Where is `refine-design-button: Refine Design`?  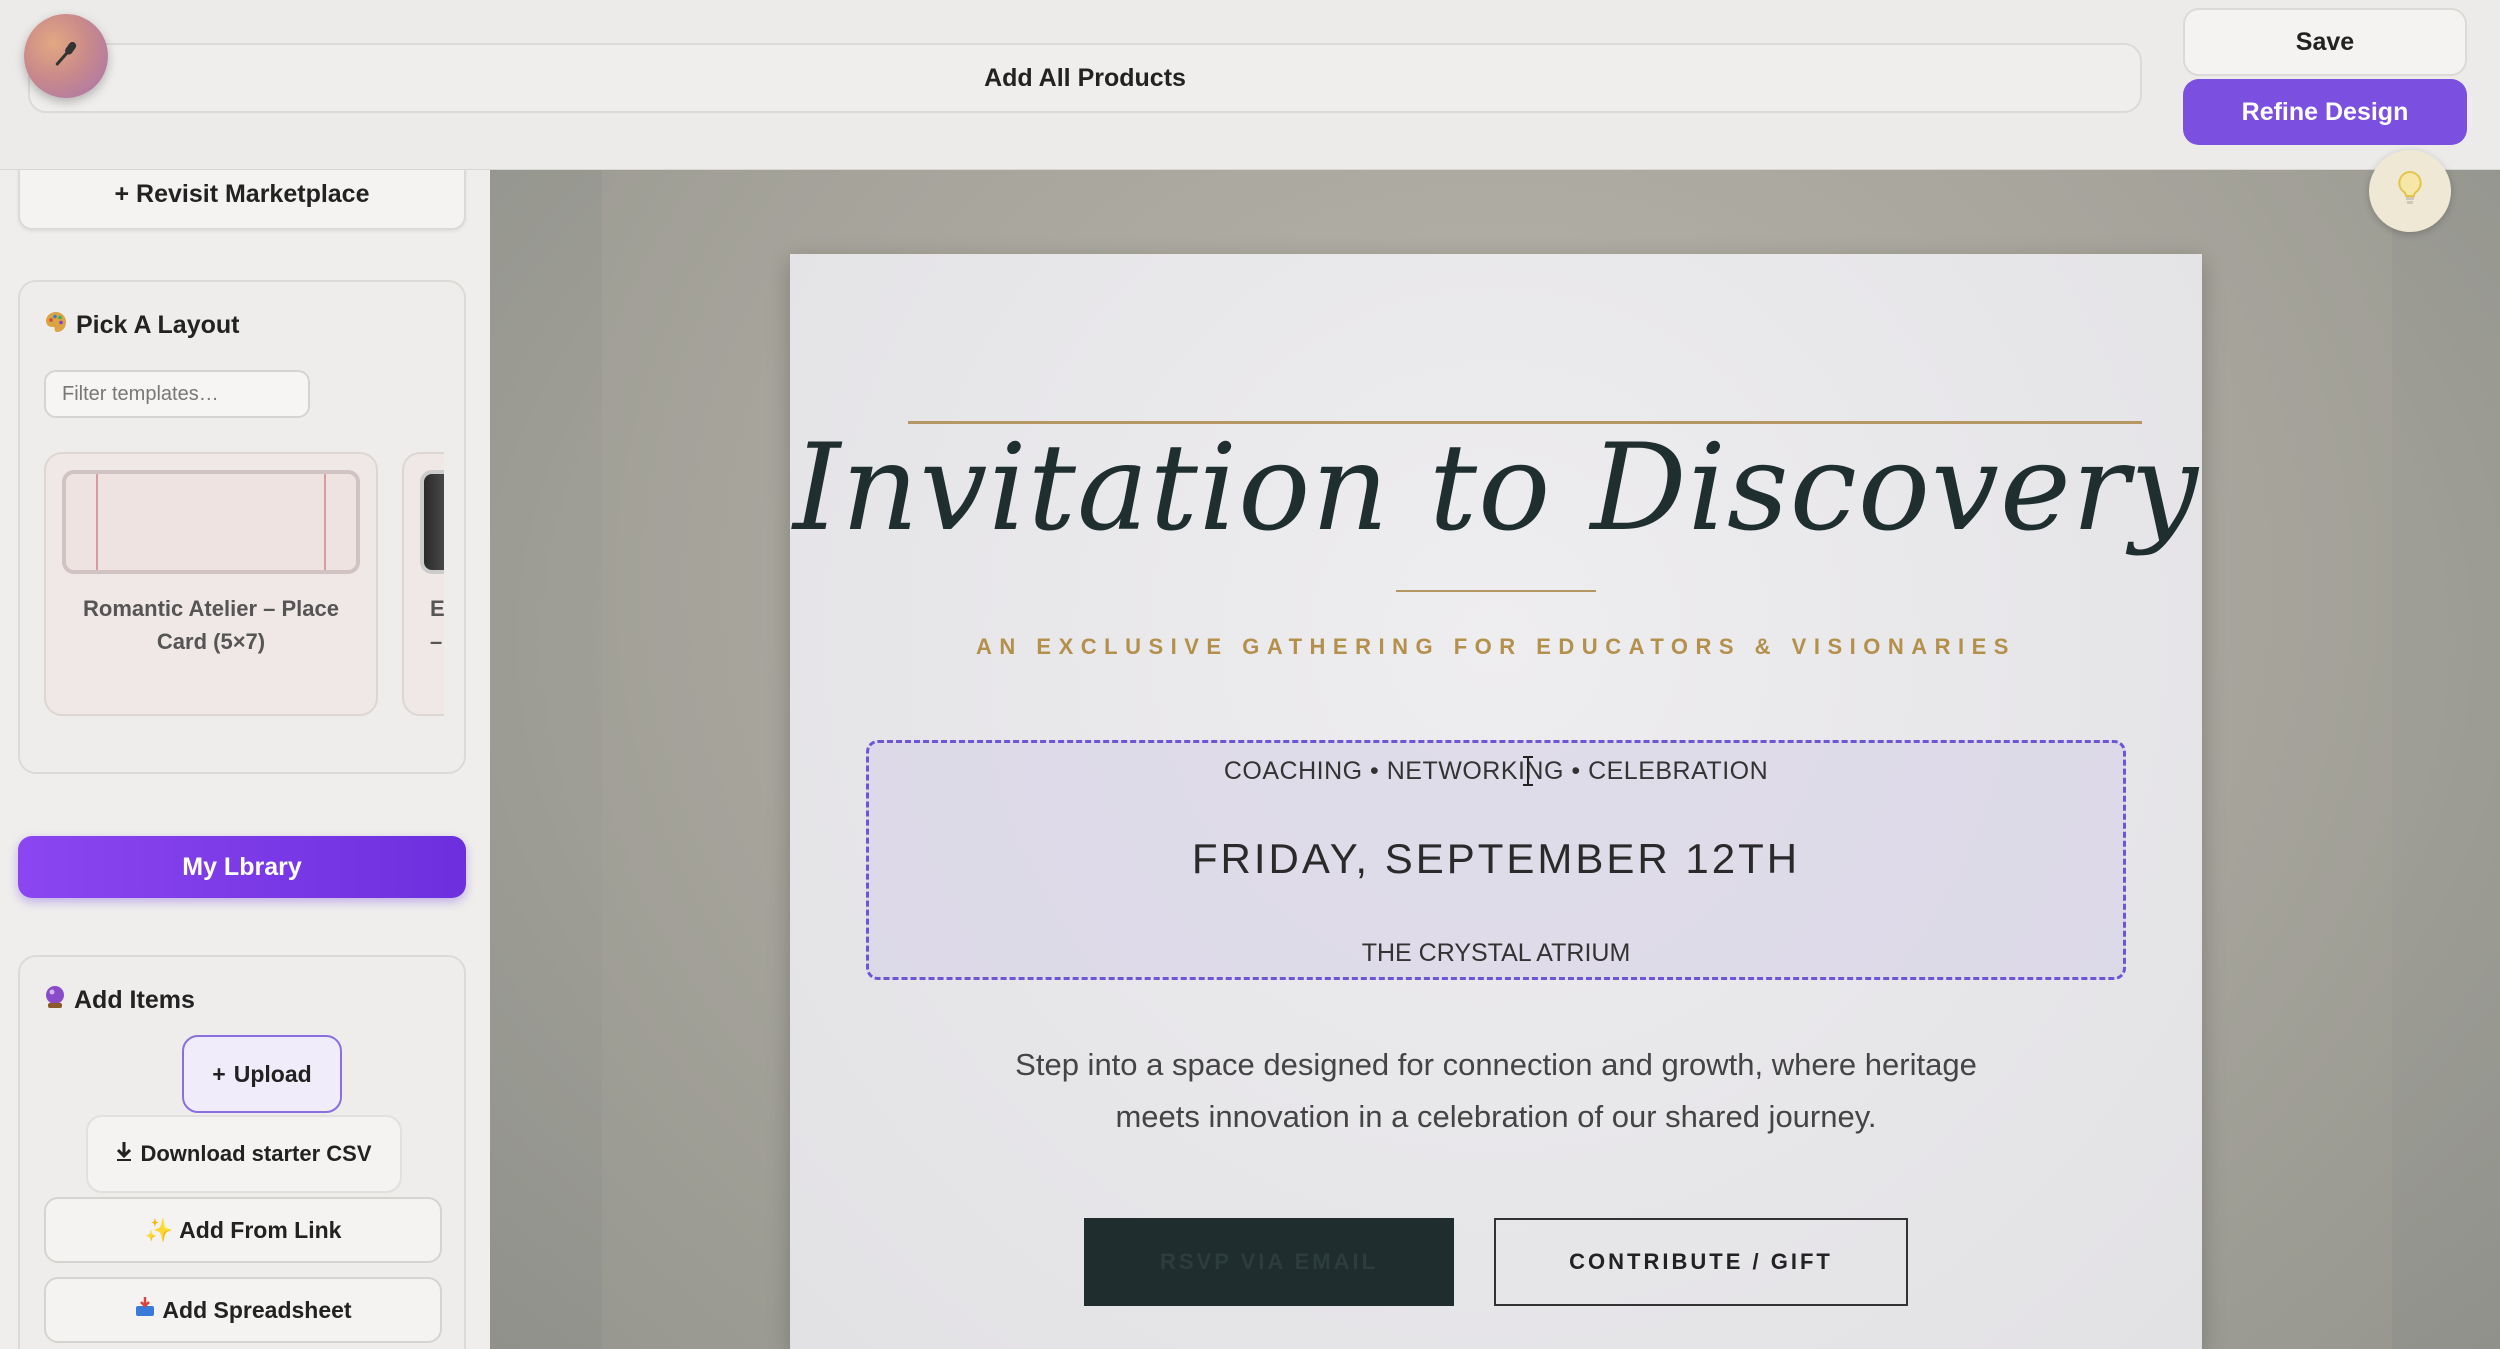
refine-design-button: Refine Design is located at coordinates (2325, 112).